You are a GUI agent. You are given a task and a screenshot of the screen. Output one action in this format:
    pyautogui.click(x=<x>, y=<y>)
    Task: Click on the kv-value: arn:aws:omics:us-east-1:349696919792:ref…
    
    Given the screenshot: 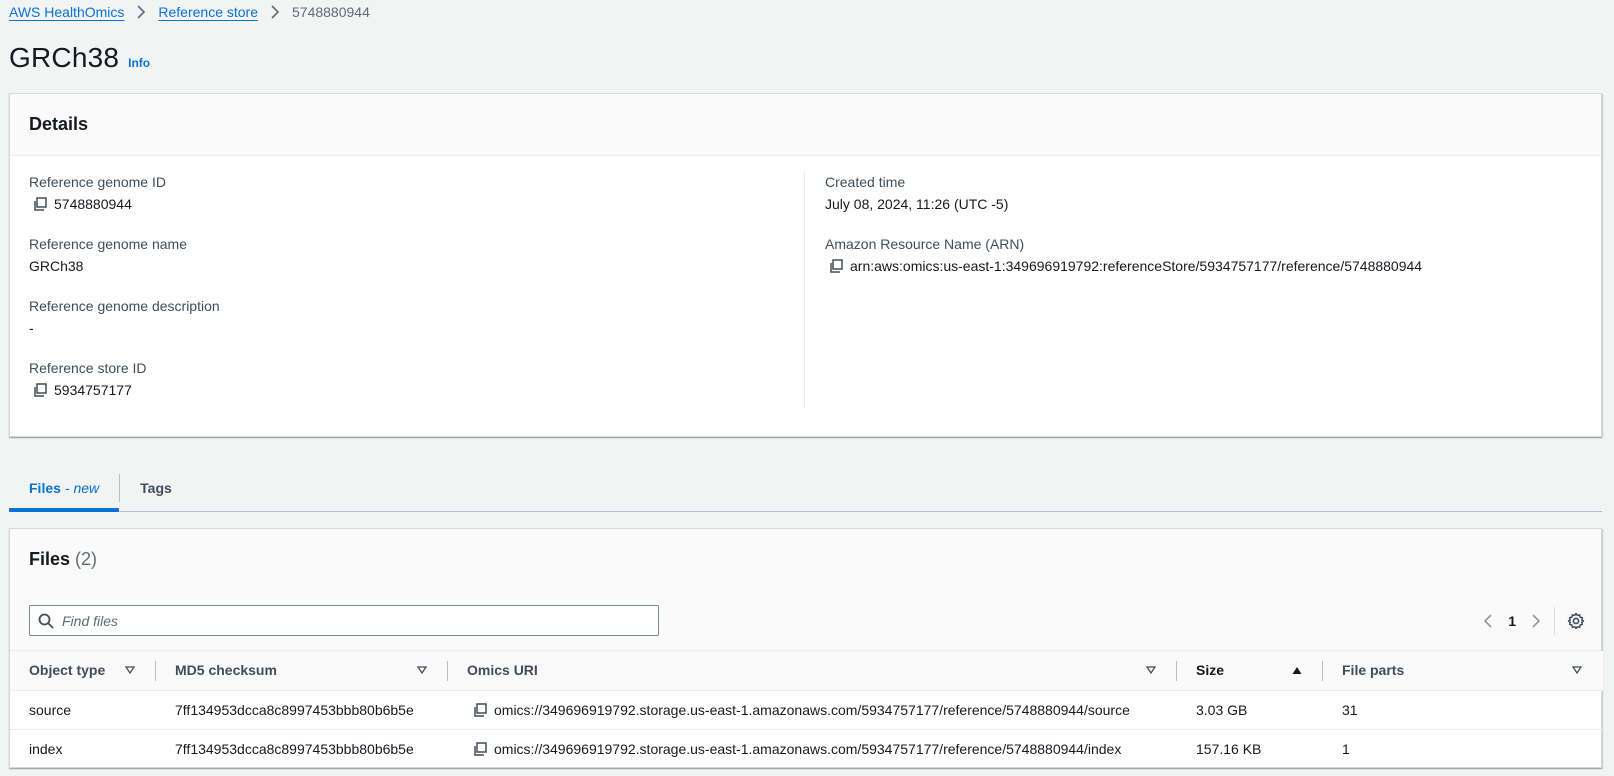 What is the action you would take?
    pyautogui.click(x=1203, y=266)
    